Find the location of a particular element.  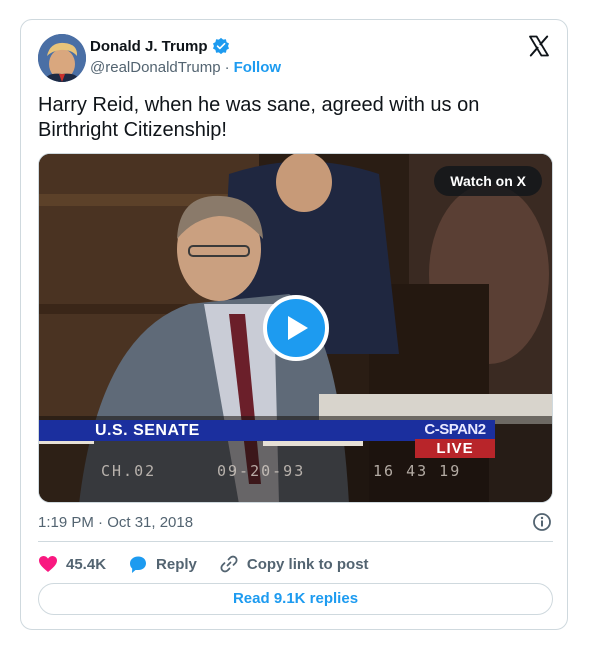

reply-button: Reply is located at coordinates (162, 564).